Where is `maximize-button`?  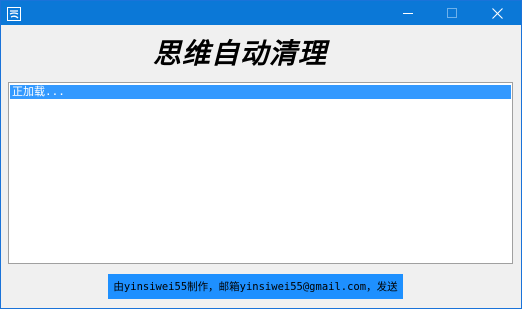 maximize-button is located at coordinates (452, 13).